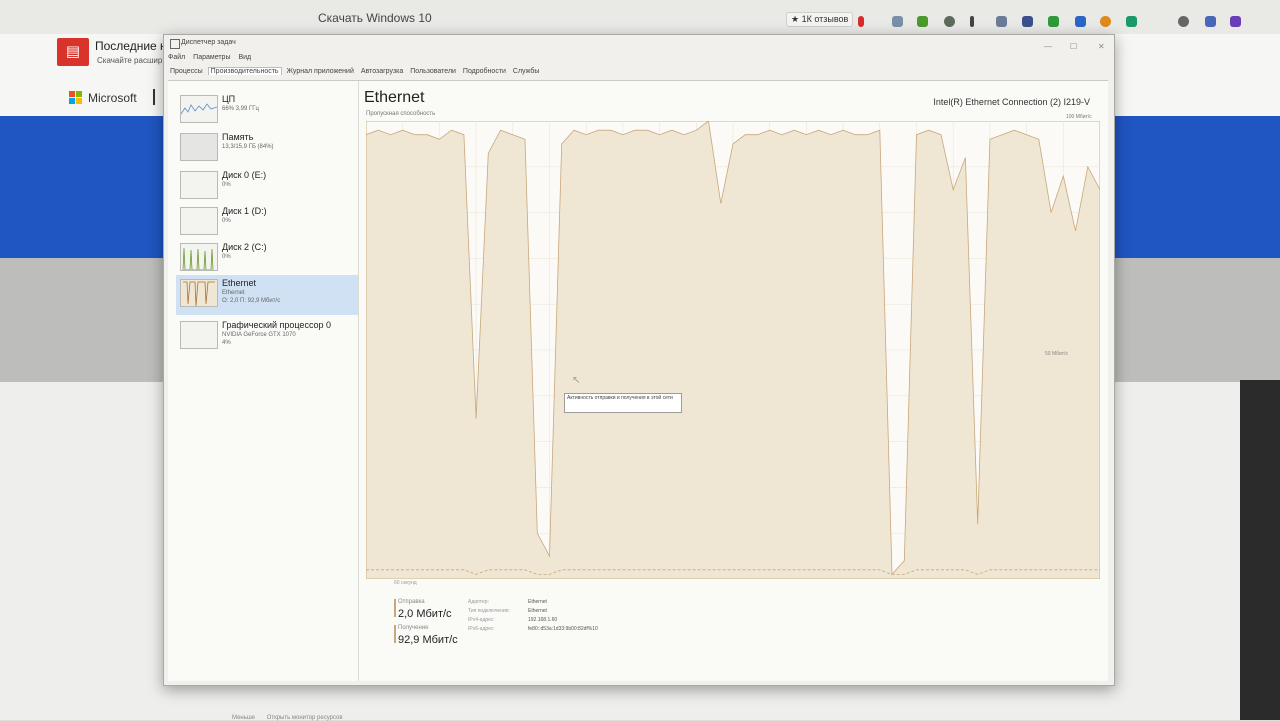 This screenshot has height=721, width=1280. I want to click on send-indicator, so click(395, 608).